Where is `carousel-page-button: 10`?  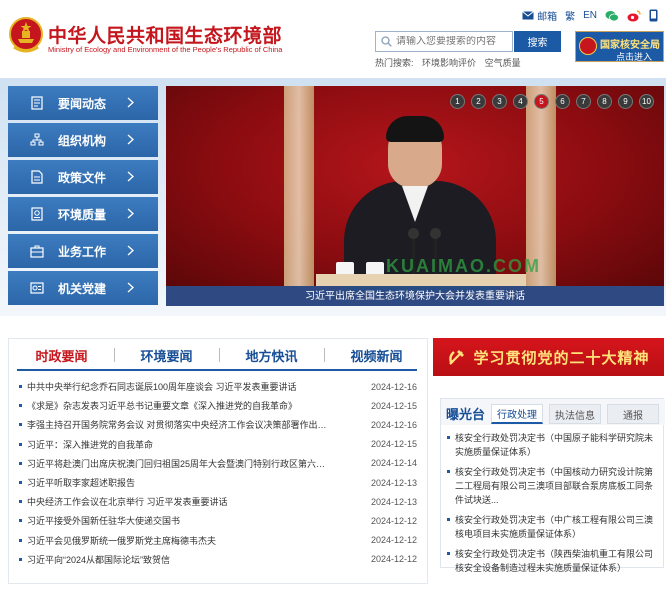 carousel-page-button: 10 is located at coordinates (646, 101).